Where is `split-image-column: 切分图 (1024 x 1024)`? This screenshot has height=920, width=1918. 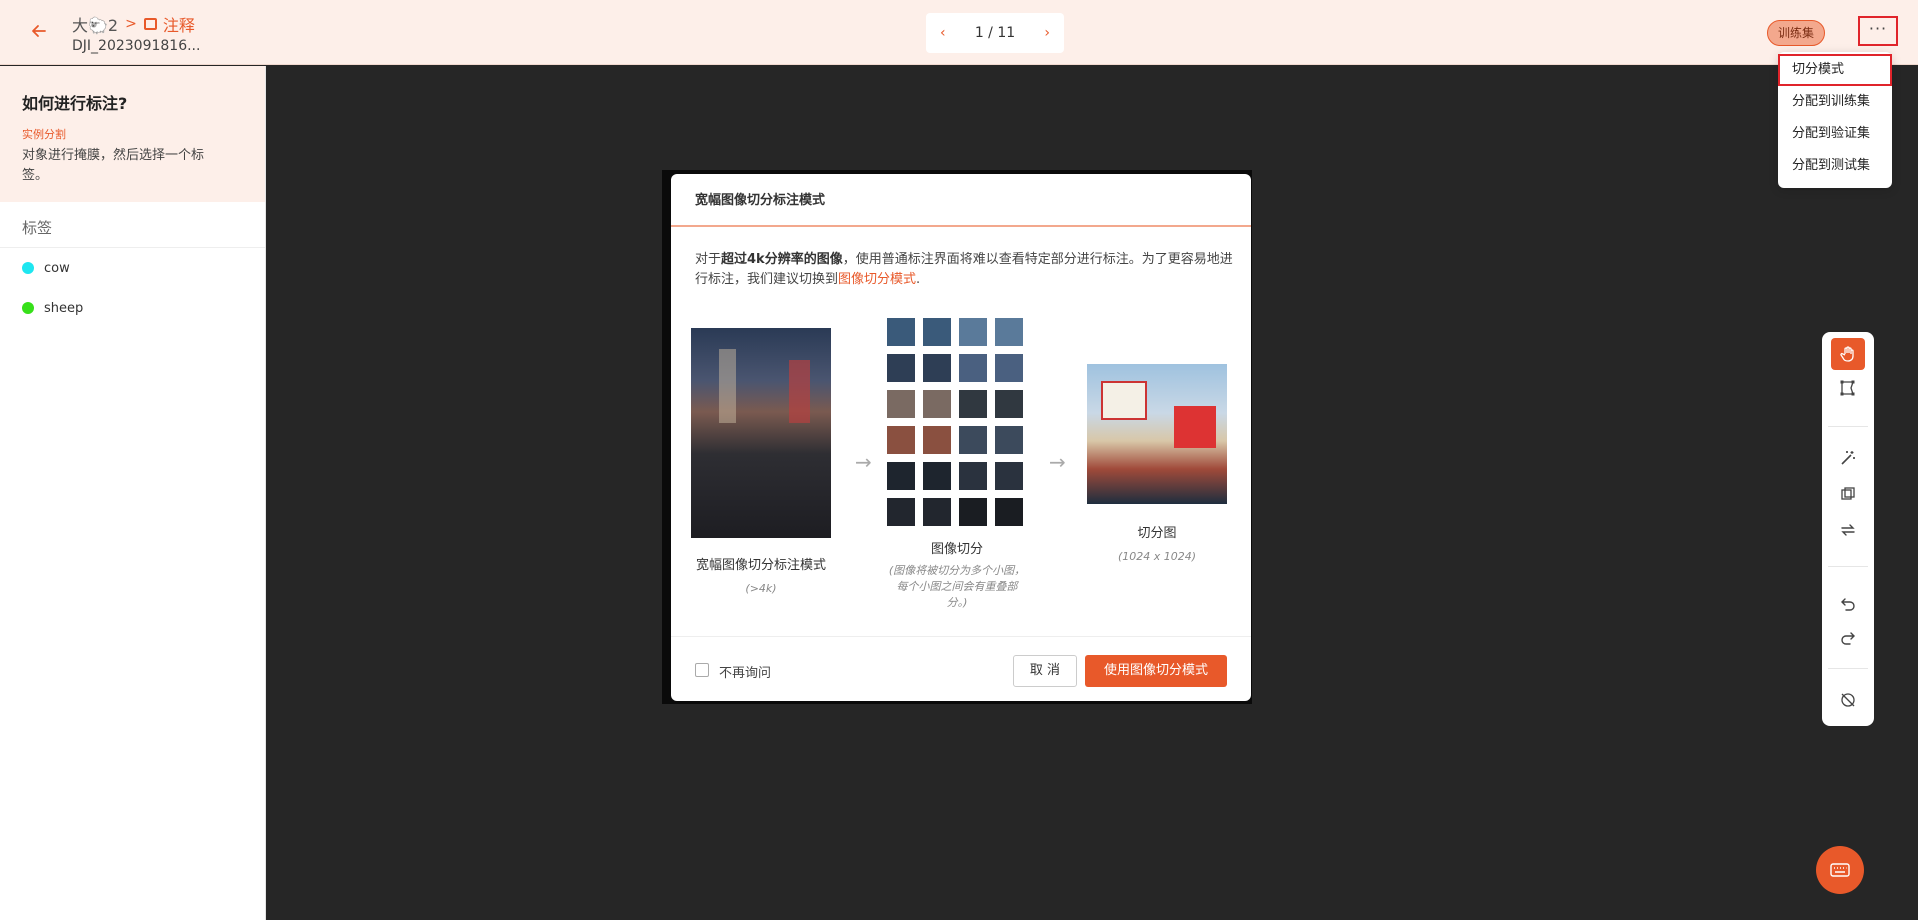
split-image-column: 切分图 (1024 x 1024) is located at coordinates (1157, 464).